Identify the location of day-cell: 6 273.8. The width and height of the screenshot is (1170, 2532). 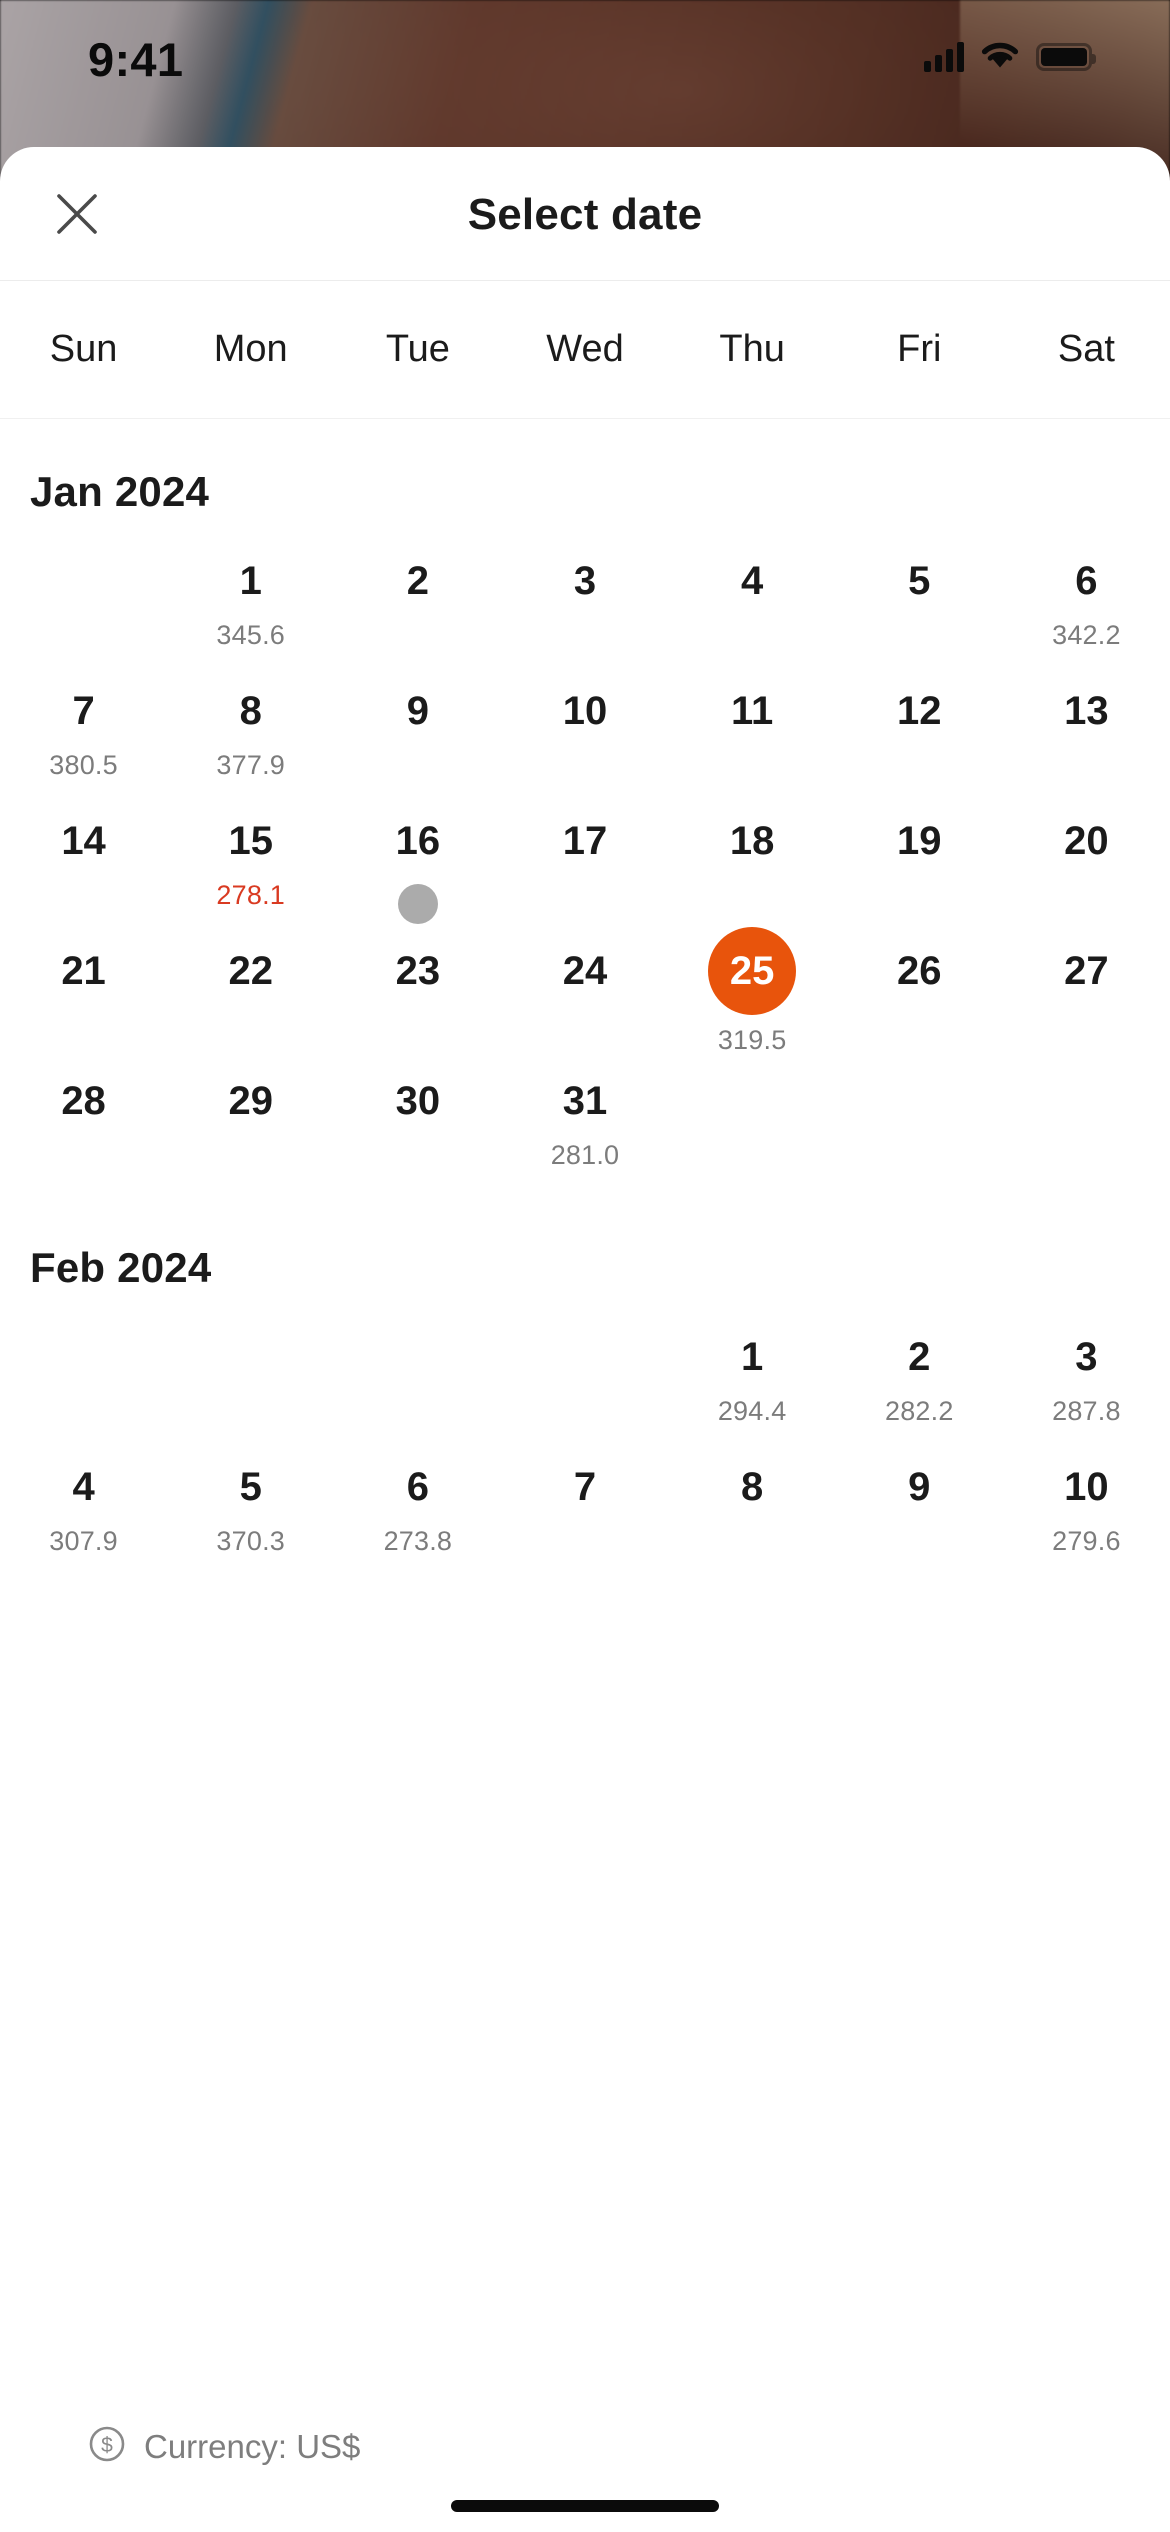
(417, 1517).